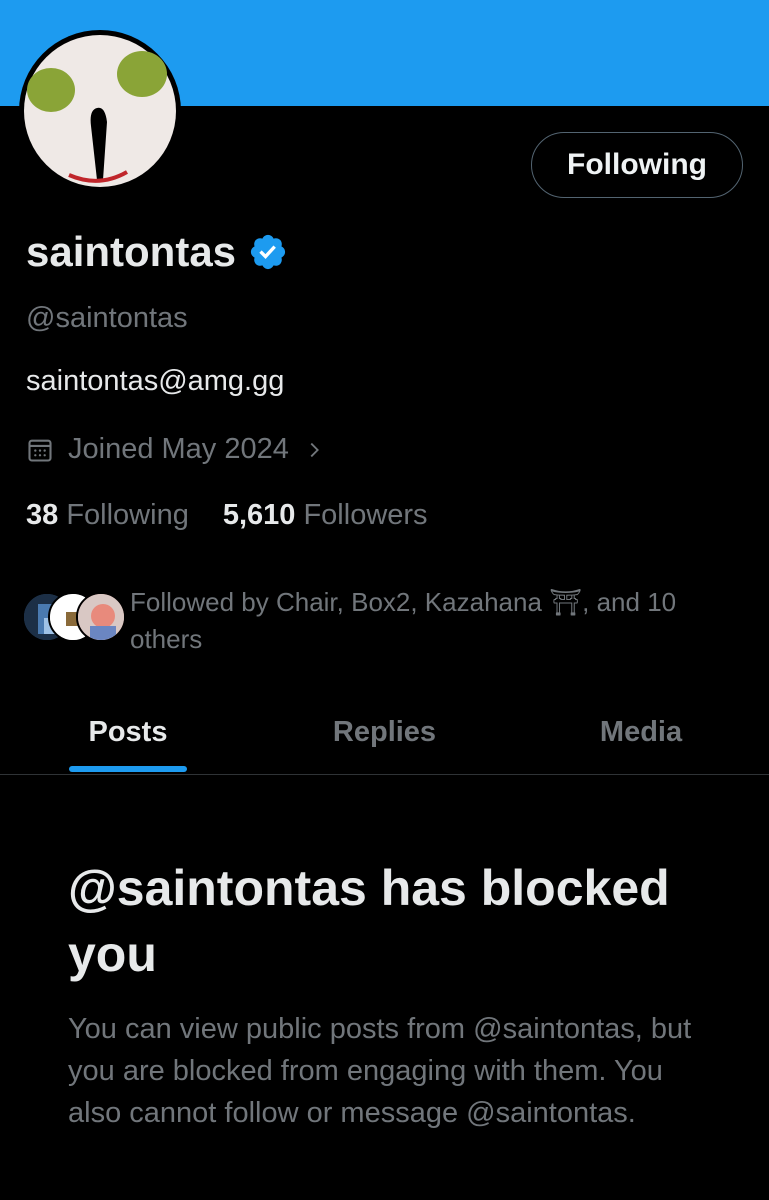 This screenshot has height=1200, width=769. I want to click on tab-replies: Replies, so click(384, 732).